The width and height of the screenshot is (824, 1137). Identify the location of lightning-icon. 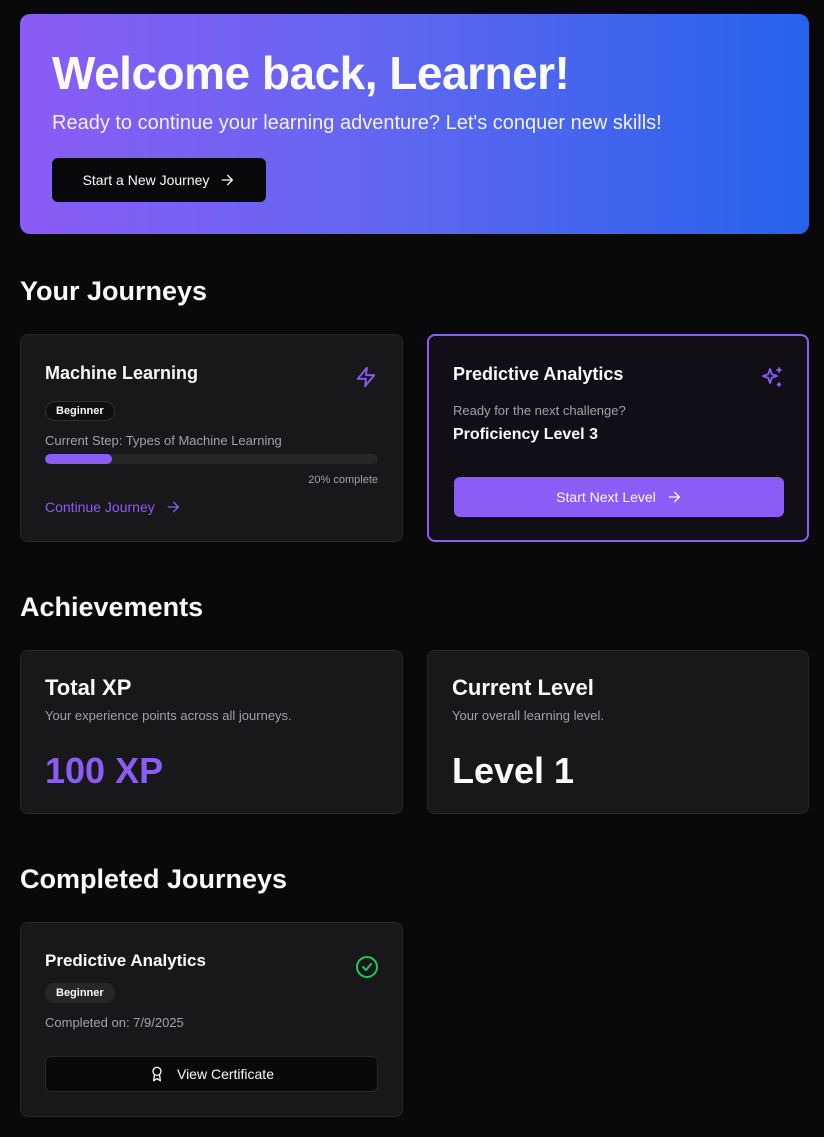
(366, 377).